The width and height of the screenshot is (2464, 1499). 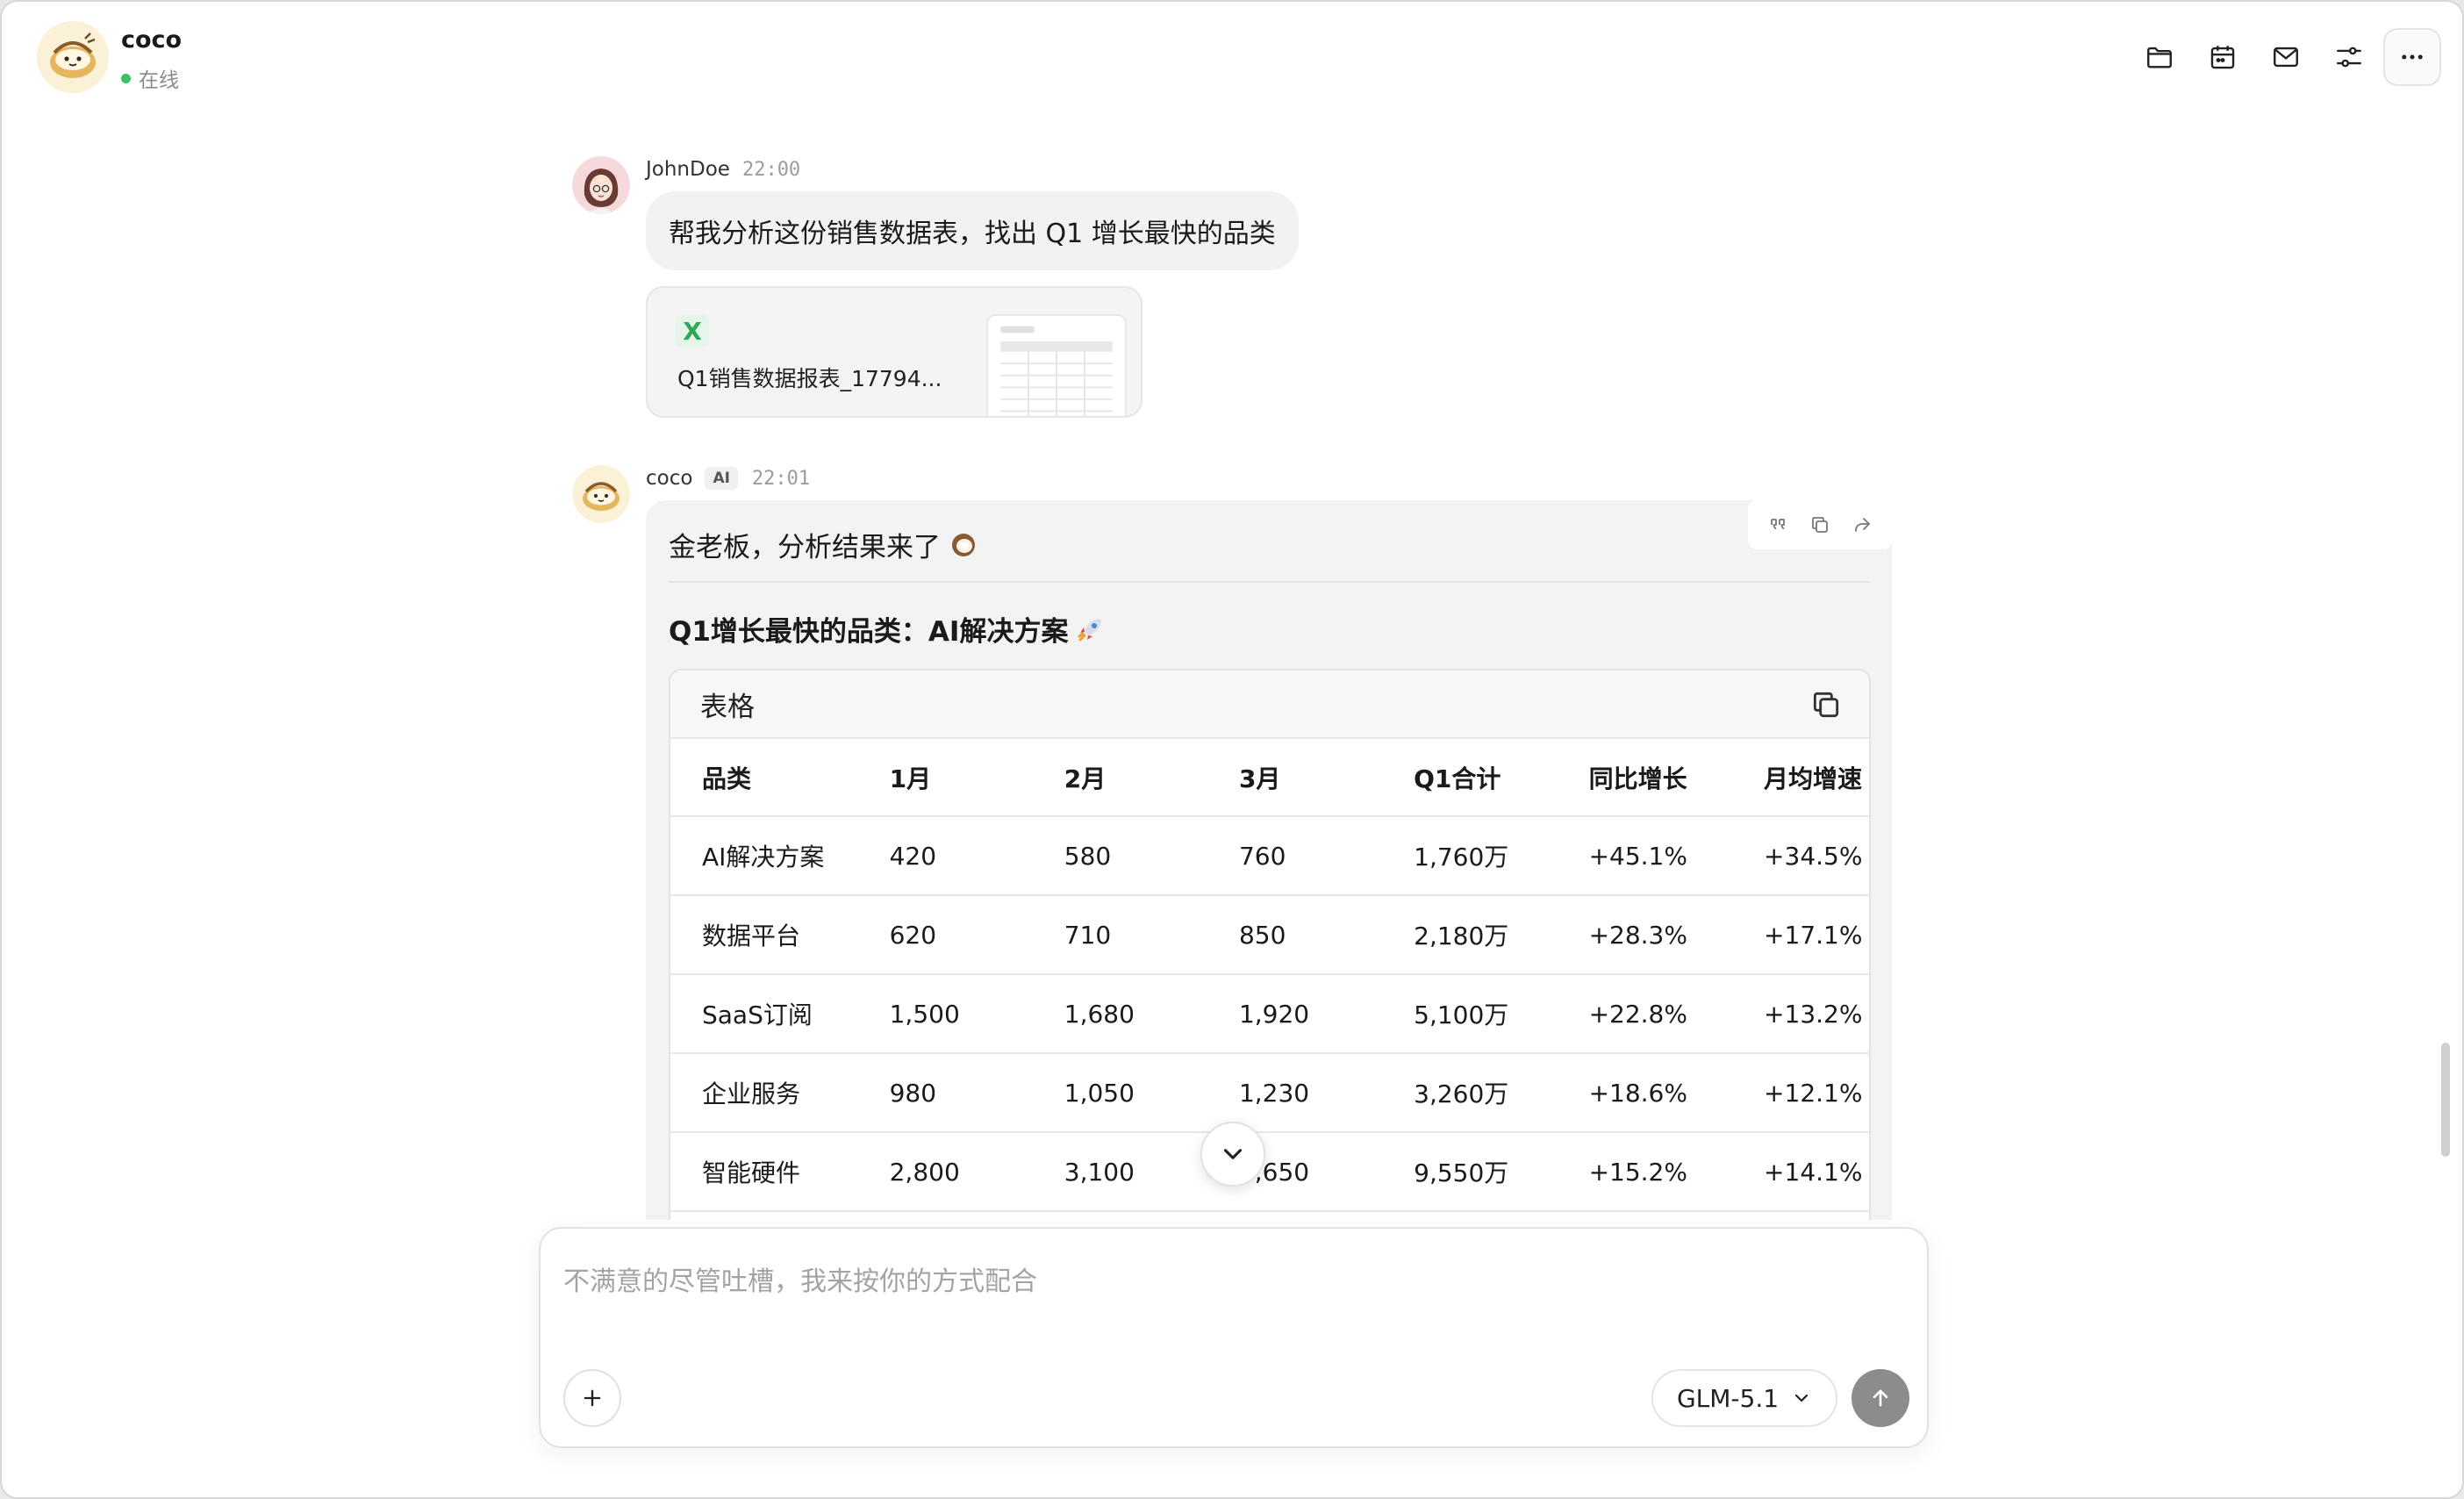 What do you see at coordinates (1056, 365) in the screenshot?
I see `file-thumbnail` at bounding box center [1056, 365].